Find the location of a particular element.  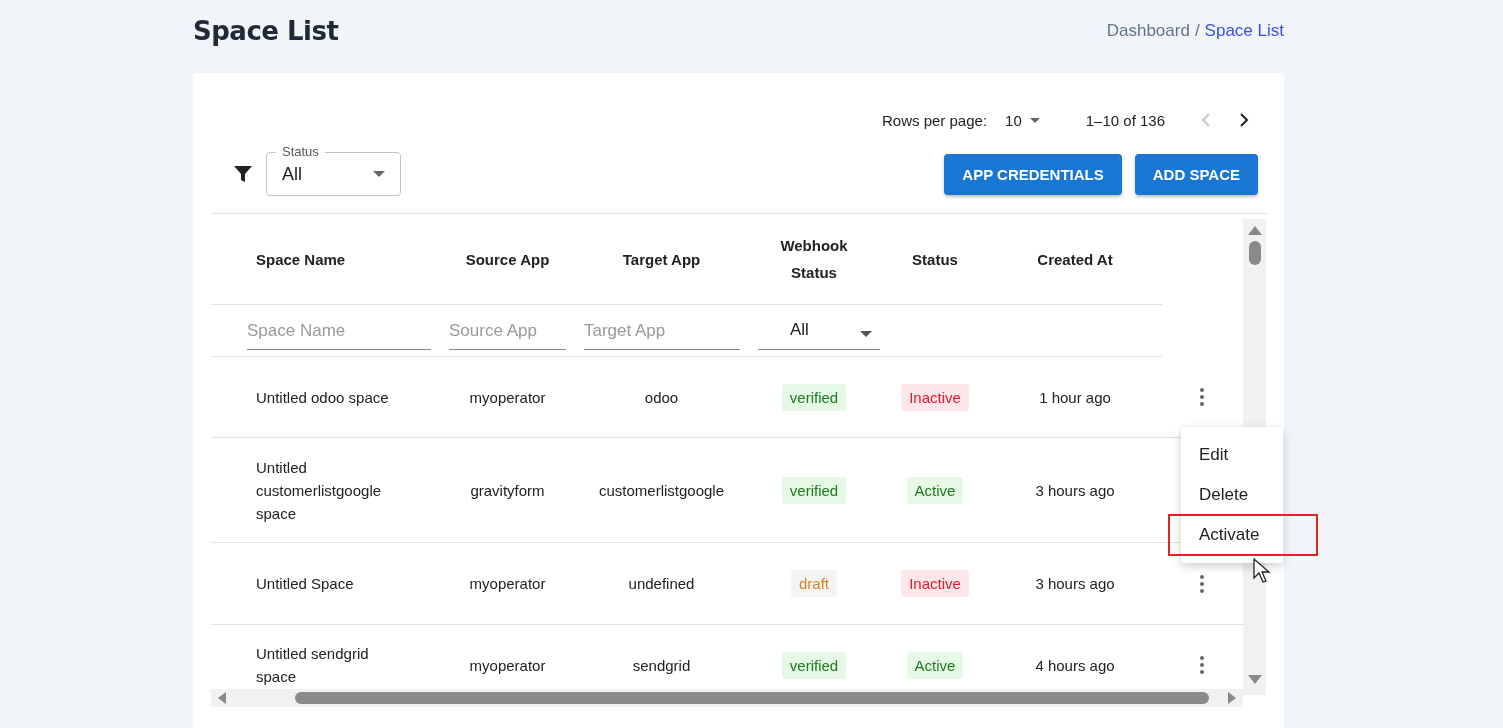

status-value: All is located at coordinates (292, 174).